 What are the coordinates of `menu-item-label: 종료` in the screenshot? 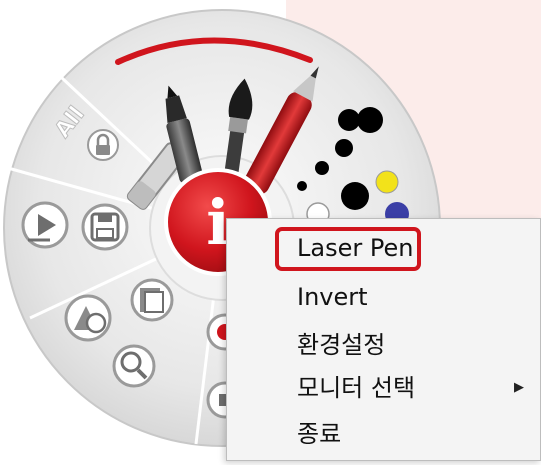 It's located at (319, 434).